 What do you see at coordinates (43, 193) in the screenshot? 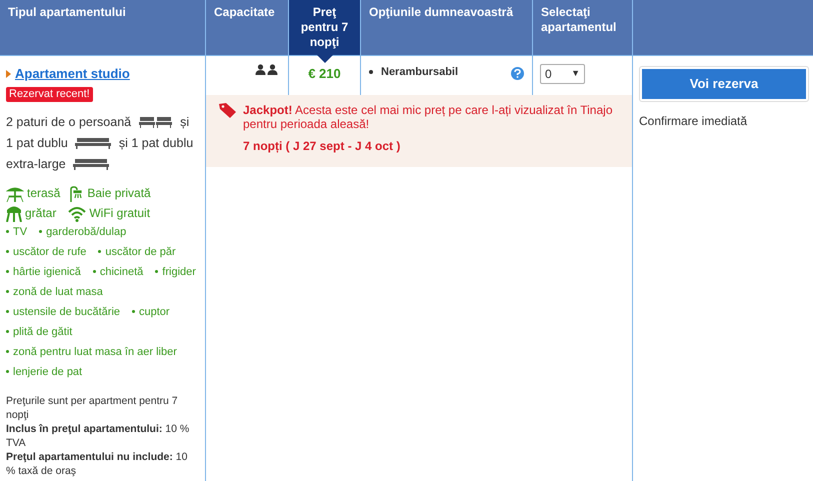
I see `facility-label: terasă` at bounding box center [43, 193].